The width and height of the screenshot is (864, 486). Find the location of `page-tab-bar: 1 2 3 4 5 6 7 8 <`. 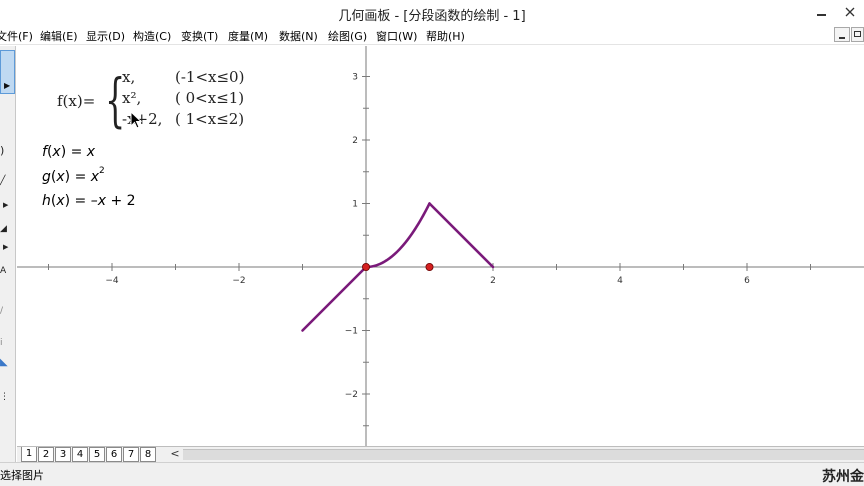

page-tab-bar: 1 2 3 4 5 6 7 8 < is located at coordinates (440, 454).